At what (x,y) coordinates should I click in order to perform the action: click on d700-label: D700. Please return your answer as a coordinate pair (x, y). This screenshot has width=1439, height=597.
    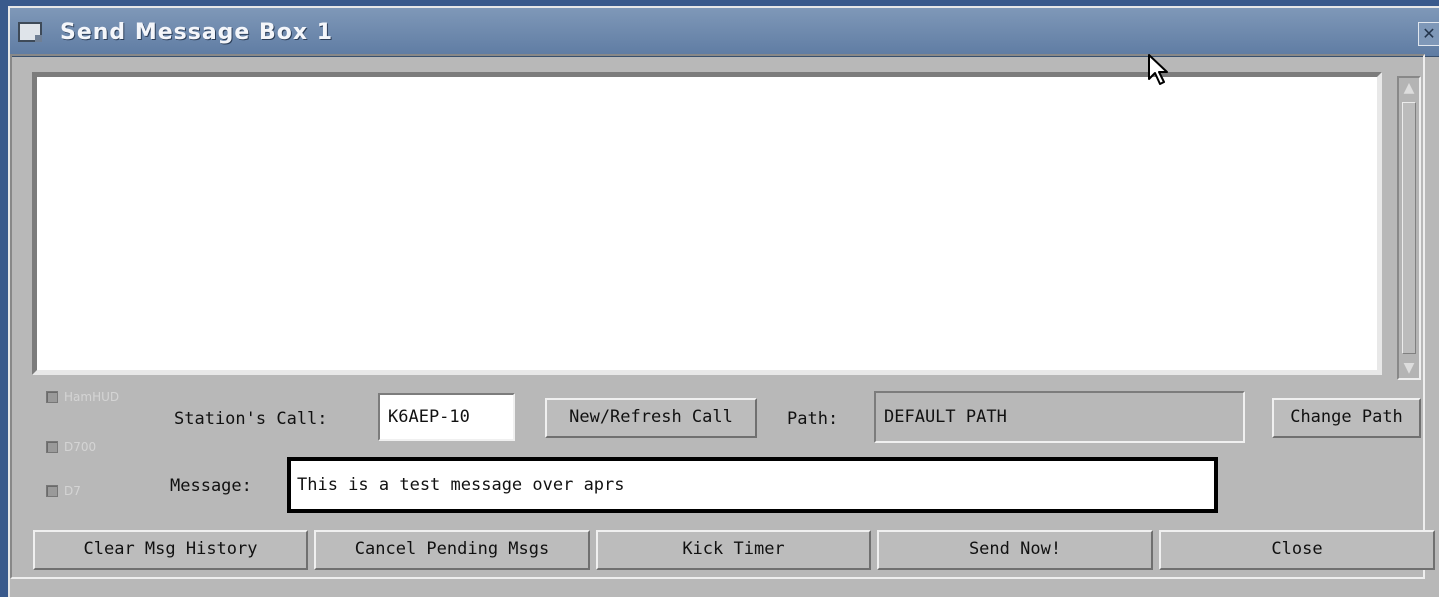
    Looking at the image, I should click on (80, 447).